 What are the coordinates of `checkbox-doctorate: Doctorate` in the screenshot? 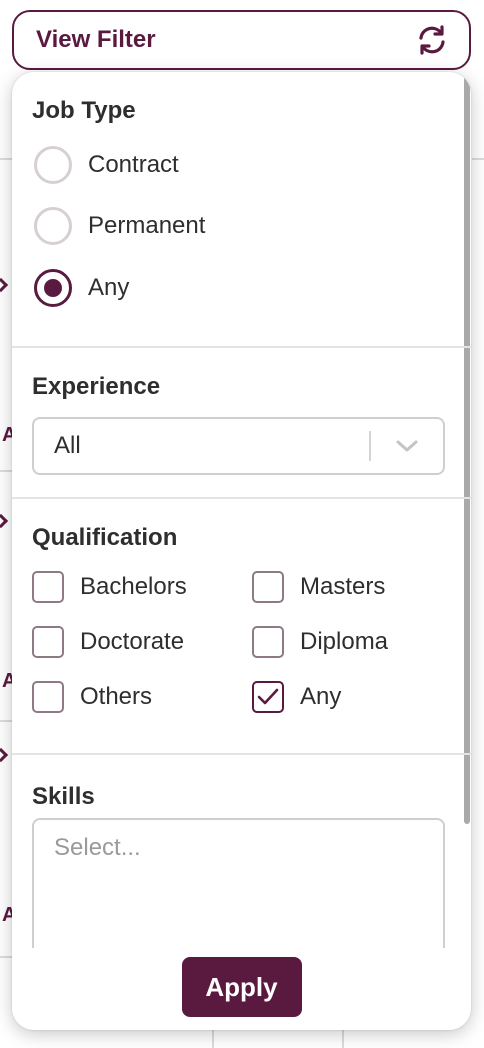 It's located at (108, 642).